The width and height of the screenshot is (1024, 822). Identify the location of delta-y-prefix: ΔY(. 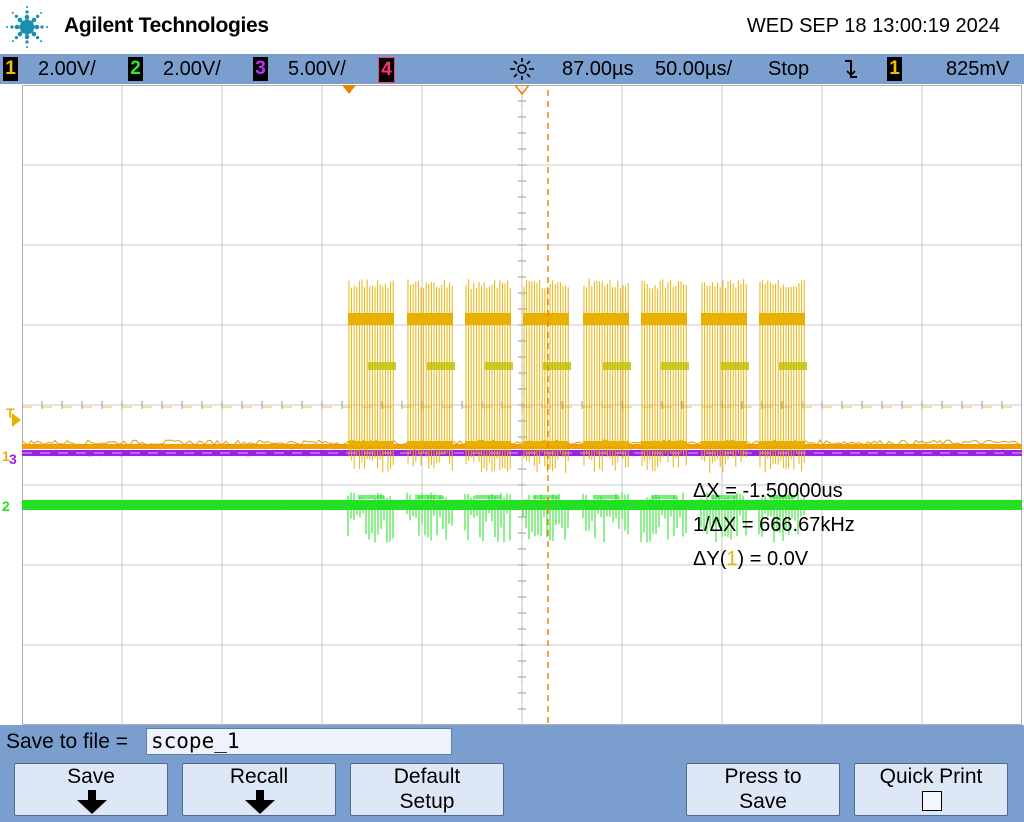
(710, 559).